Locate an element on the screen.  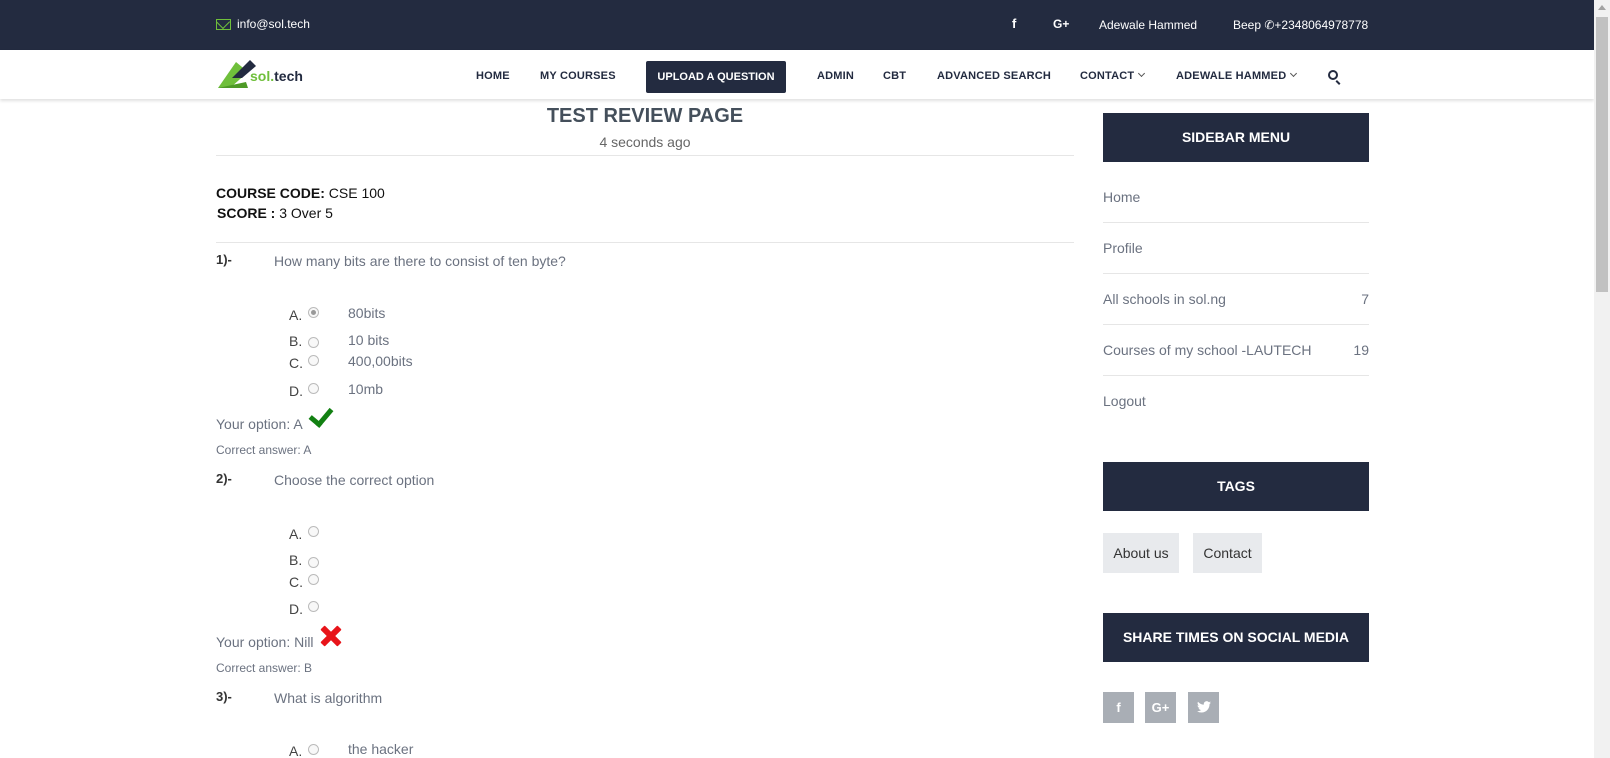
topbar-phone: Beep ✆+2348064978778 is located at coordinates (1301, 25).